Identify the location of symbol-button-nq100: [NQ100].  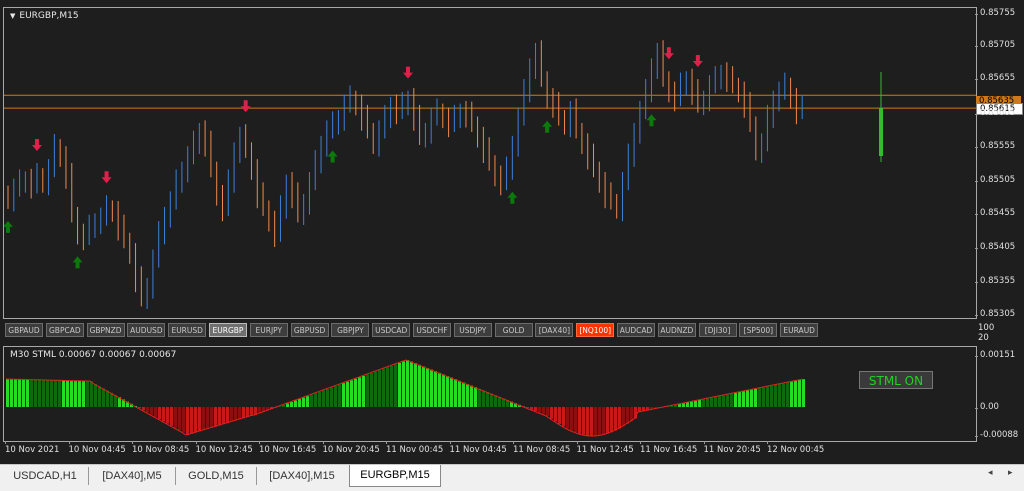
(595, 330).